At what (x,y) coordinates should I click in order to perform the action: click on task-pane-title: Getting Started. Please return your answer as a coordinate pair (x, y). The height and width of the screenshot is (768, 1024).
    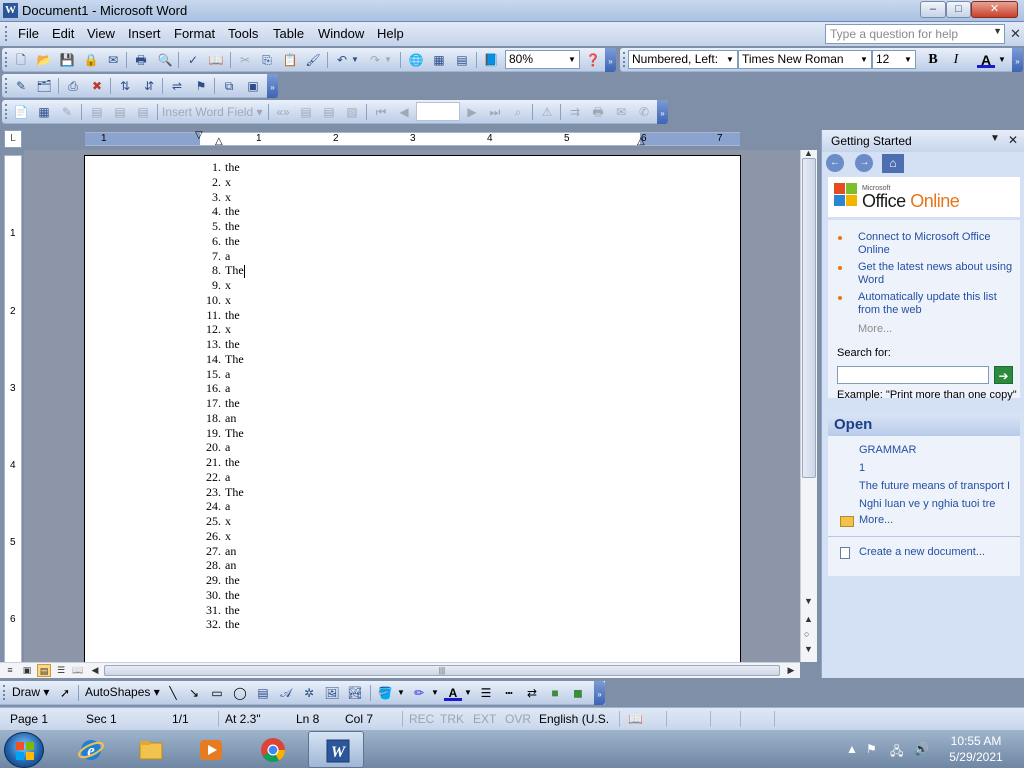
    Looking at the image, I should click on (871, 141).